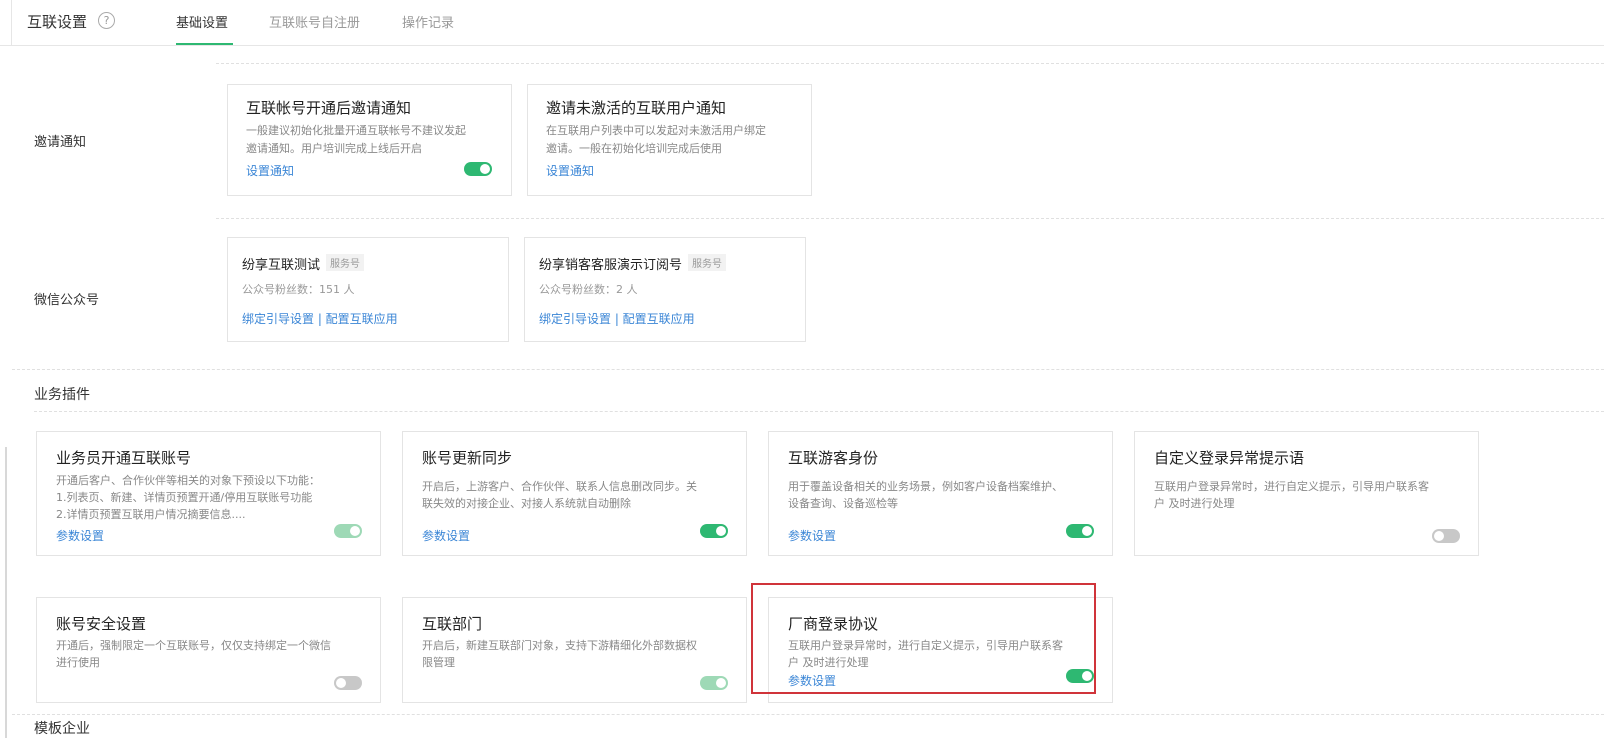 Image resolution: width=1604 pixels, height=738 pixels. What do you see at coordinates (923, 638) in the screenshot?
I see `highlight-annotation-box` at bounding box center [923, 638].